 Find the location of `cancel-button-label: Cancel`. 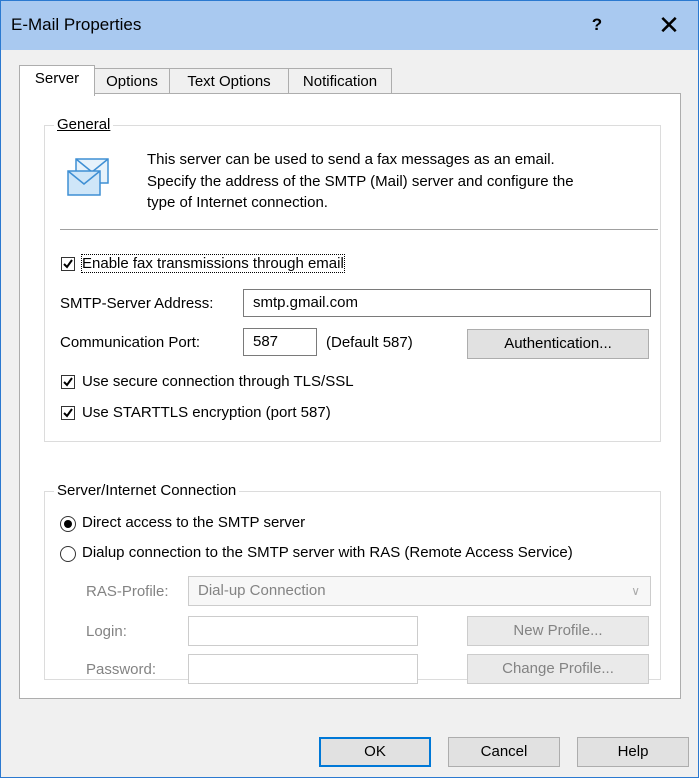

cancel-button-label: Cancel is located at coordinates (504, 751).